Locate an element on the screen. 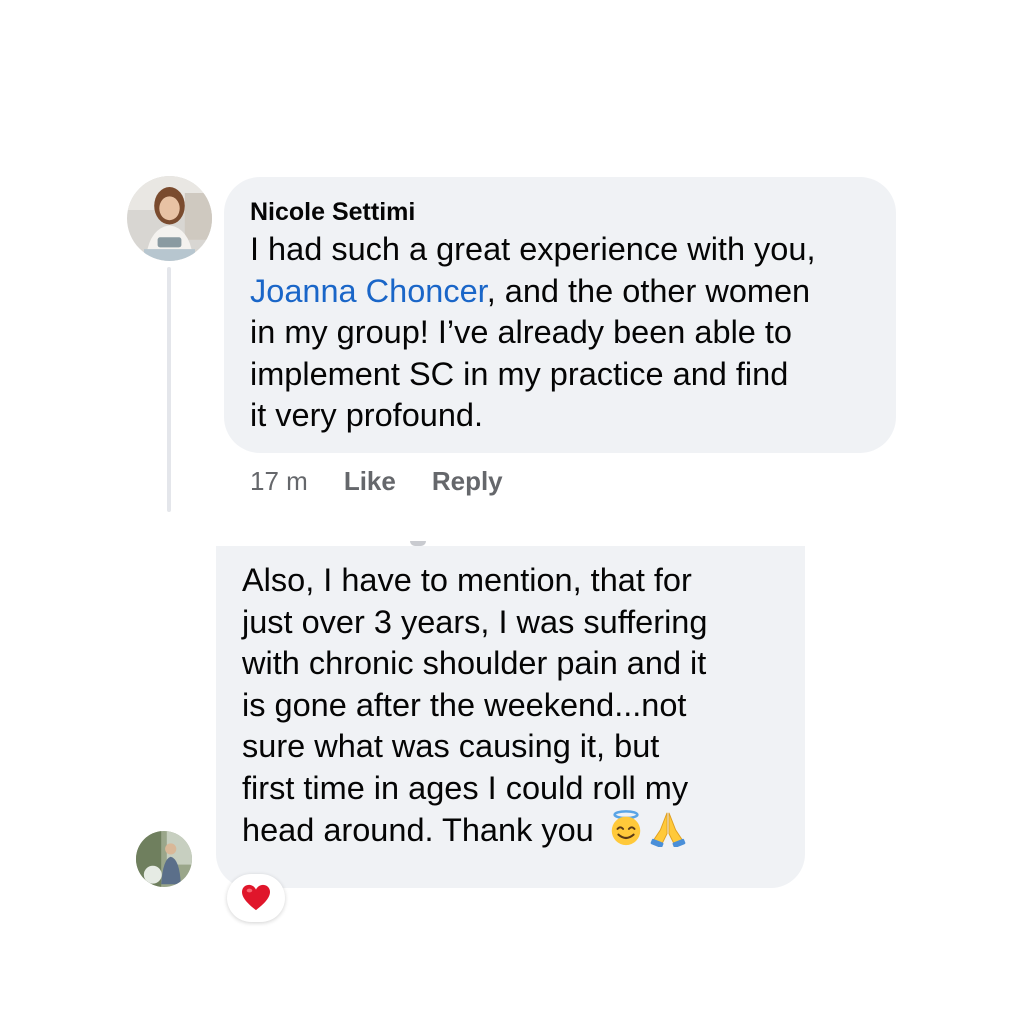 This screenshot has height=1024, width=1024. folded-hands-icon is located at coordinates (668, 828).